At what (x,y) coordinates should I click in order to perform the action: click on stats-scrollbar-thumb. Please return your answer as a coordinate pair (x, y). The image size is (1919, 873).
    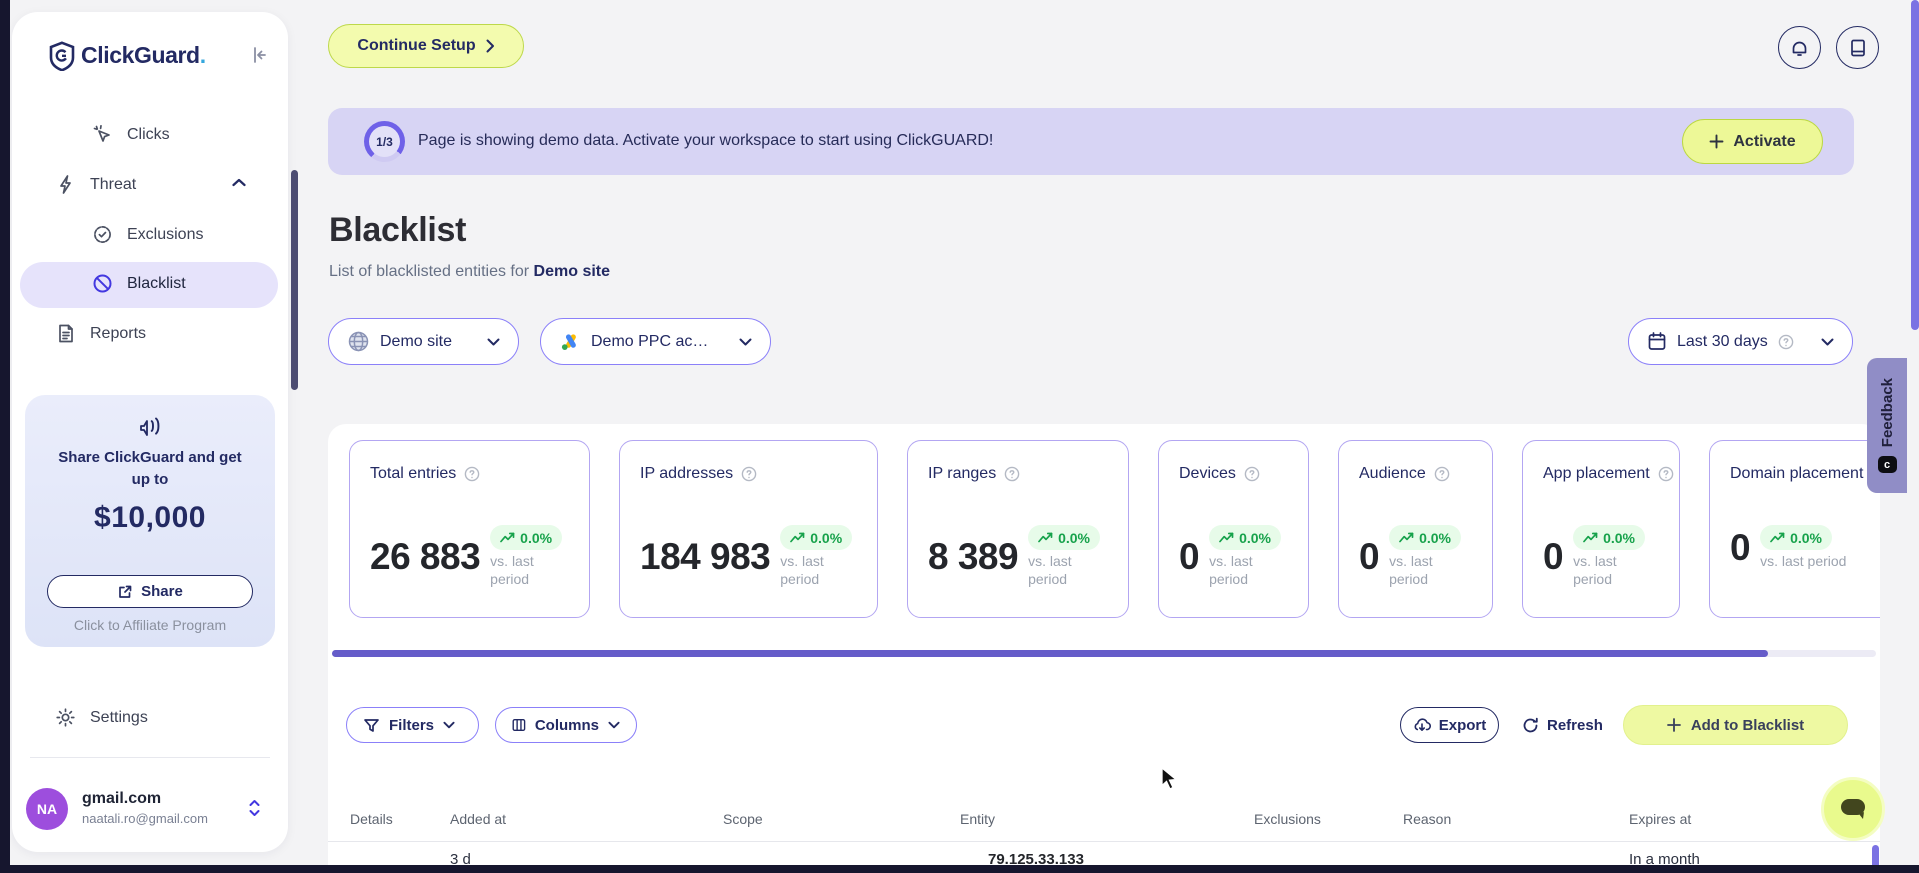
    Looking at the image, I should click on (1050, 653).